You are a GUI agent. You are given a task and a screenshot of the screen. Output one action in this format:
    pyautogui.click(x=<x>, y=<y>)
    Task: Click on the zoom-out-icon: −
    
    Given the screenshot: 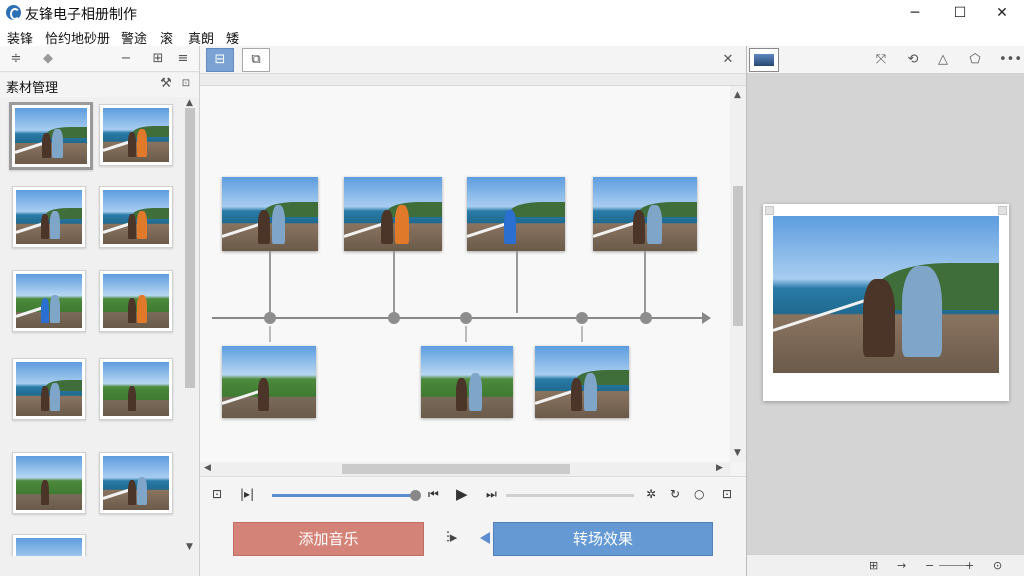 What is the action you would take?
    pyautogui.click(x=929, y=565)
    